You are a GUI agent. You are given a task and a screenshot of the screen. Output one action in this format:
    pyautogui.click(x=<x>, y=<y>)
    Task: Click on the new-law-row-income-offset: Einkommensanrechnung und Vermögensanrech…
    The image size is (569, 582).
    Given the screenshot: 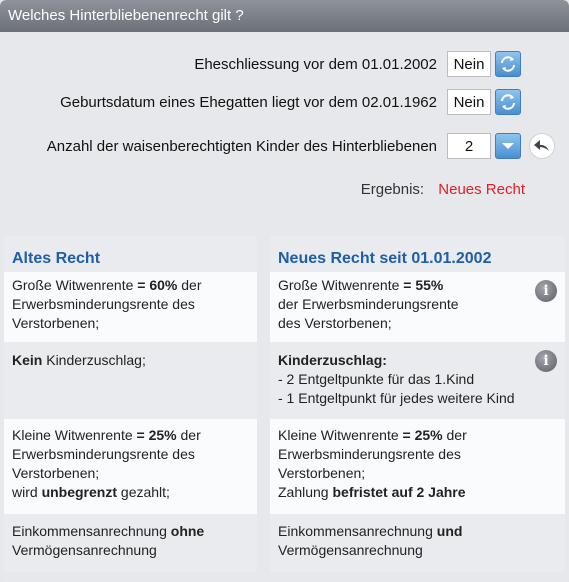 What is the action you would take?
    pyautogui.click(x=417, y=543)
    